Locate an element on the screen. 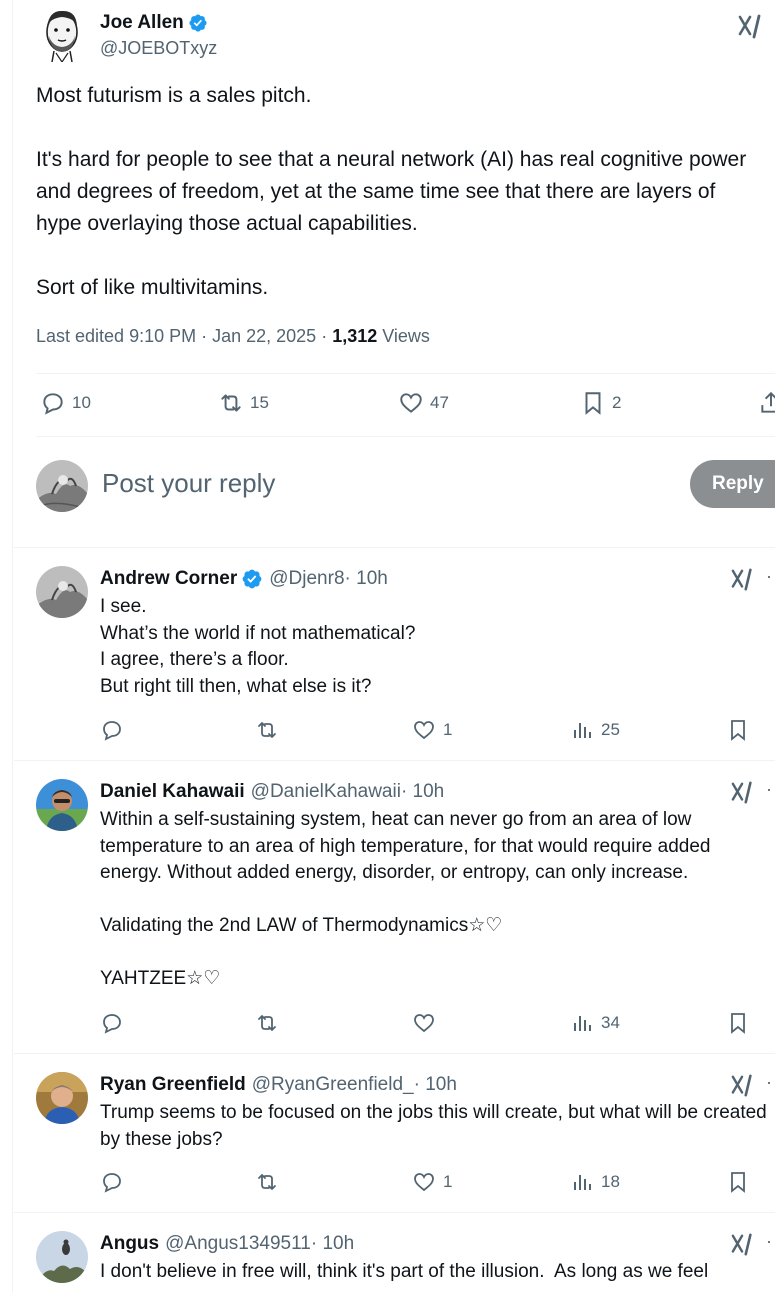 The height and width of the screenshot is (1292, 775). user-avatar is located at coordinates (62, 486).